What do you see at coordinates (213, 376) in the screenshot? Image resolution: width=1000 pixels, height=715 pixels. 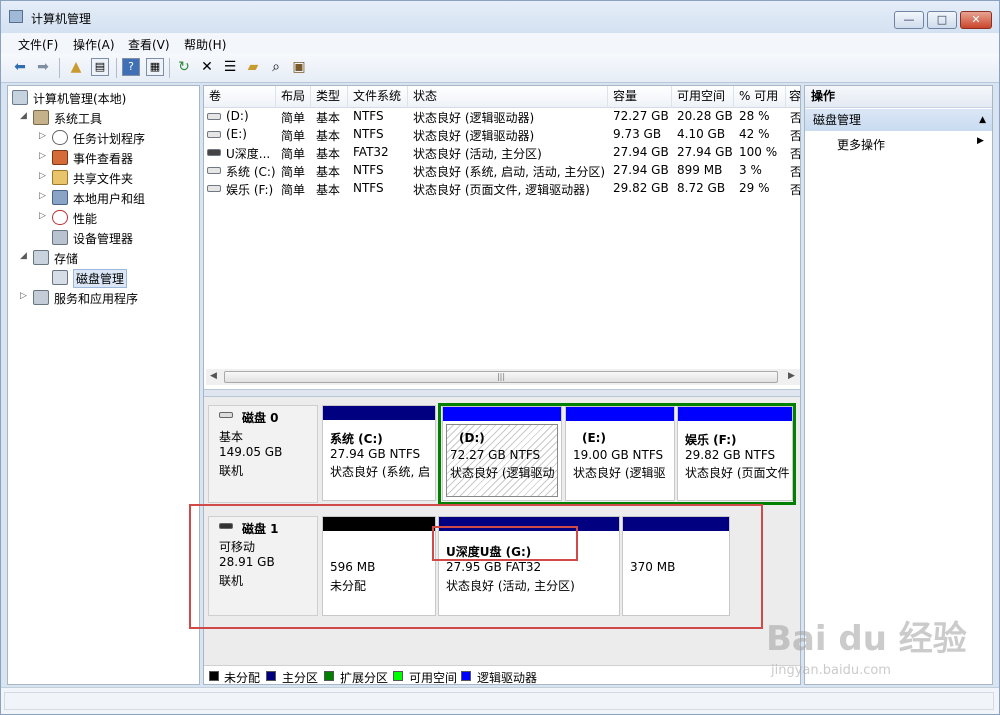 I see `scroll-left-icon: ◀` at bounding box center [213, 376].